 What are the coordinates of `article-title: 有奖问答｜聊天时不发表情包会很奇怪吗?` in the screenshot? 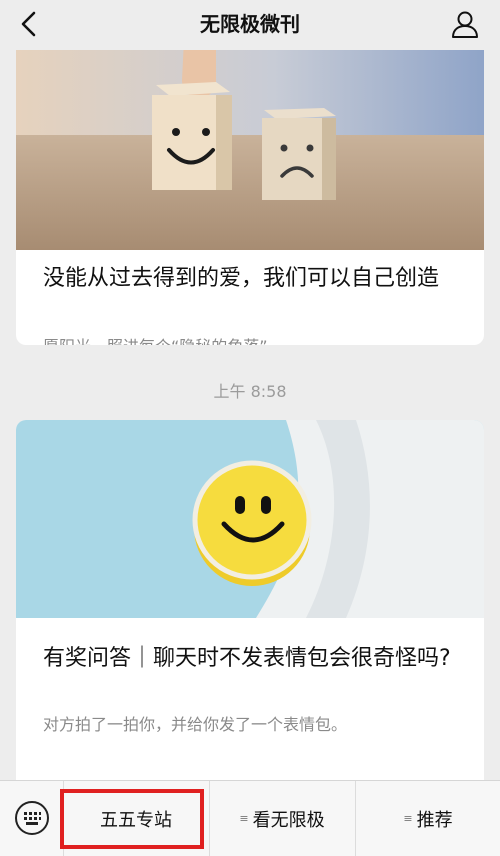 It's located at (251, 659).